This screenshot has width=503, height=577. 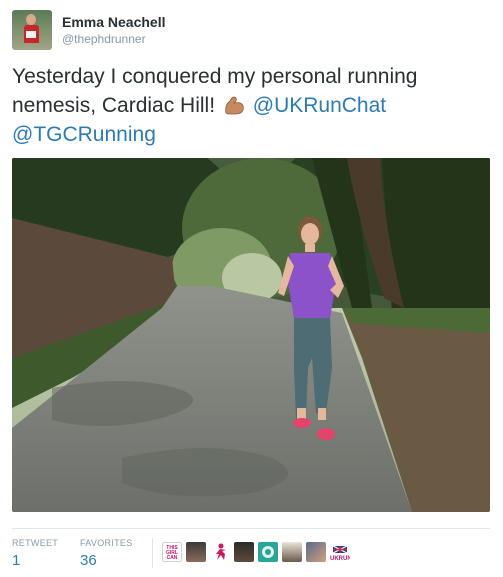 I want to click on retweet-stat: RETWEET 1, so click(x=35, y=553).